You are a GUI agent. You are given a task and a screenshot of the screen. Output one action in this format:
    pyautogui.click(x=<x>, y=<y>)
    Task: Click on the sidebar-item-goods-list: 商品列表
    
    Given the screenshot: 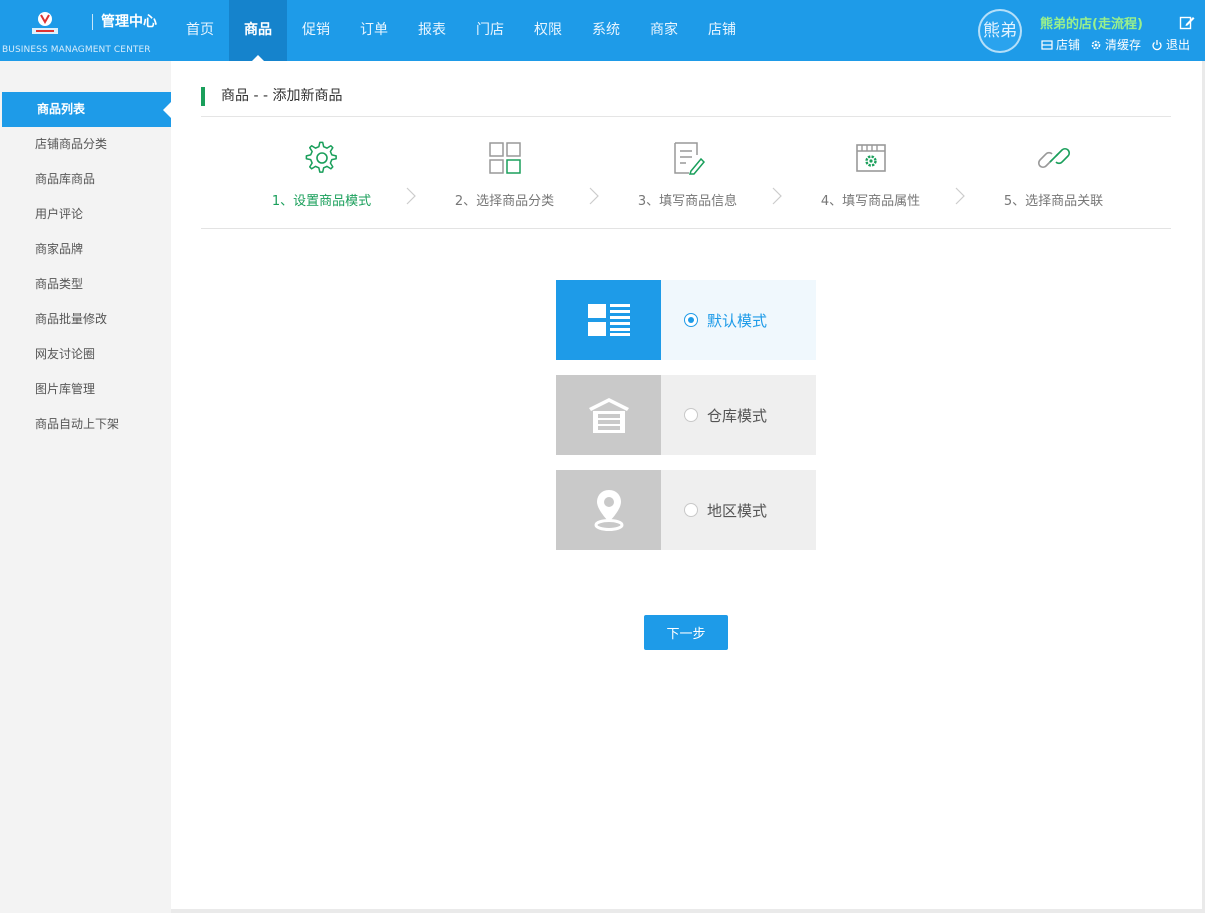 What is the action you would take?
    pyautogui.click(x=86, y=109)
    